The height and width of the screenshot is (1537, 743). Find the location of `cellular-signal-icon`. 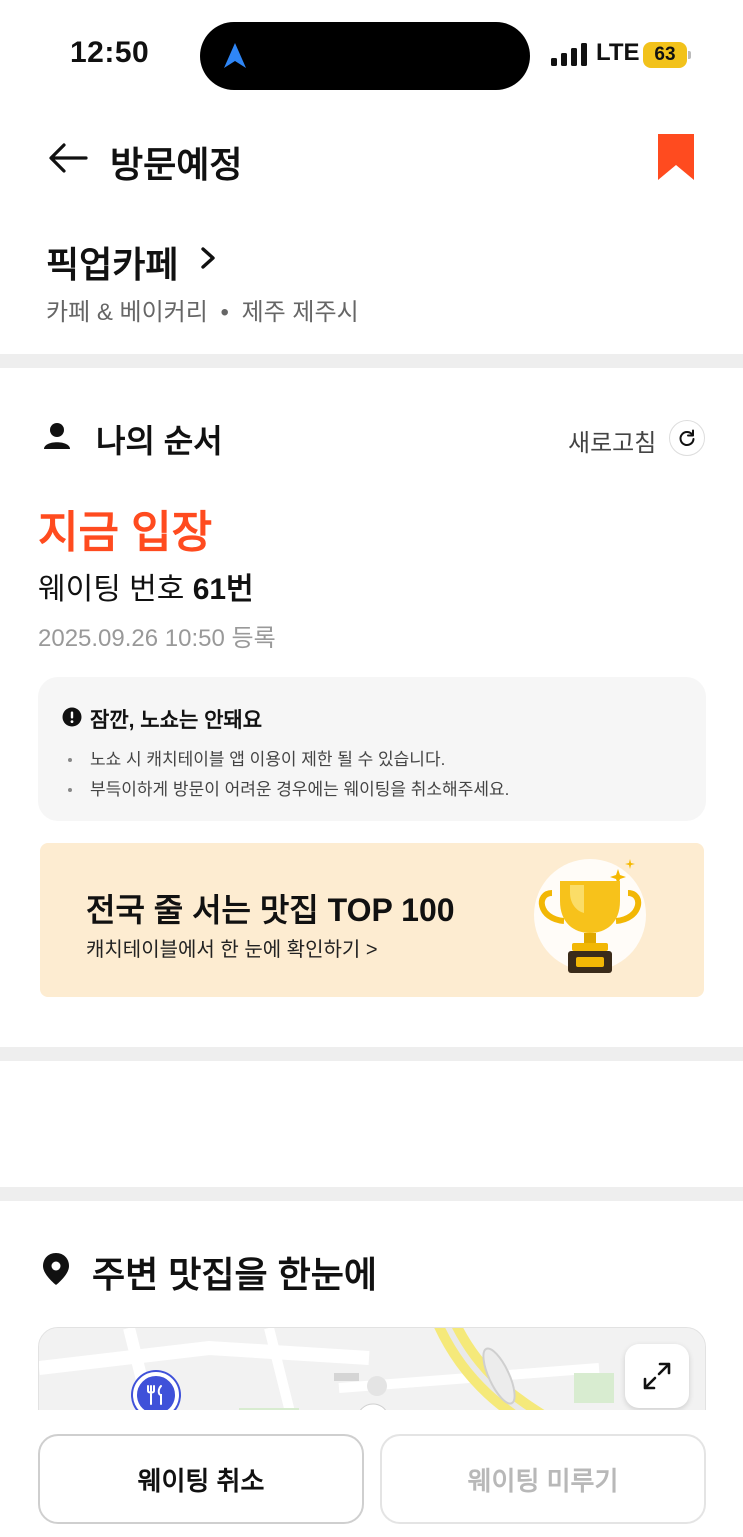

cellular-signal-icon is located at coordinates (569, 54).